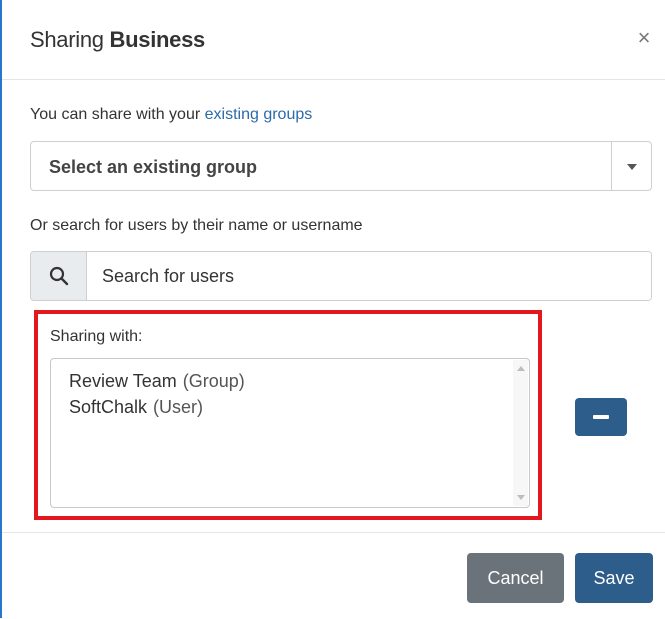  What do you see at coordinates (333, 40) in the screenshot?
I see `dialog-header: Sharing Business ×` at bounding box center [333, 40].